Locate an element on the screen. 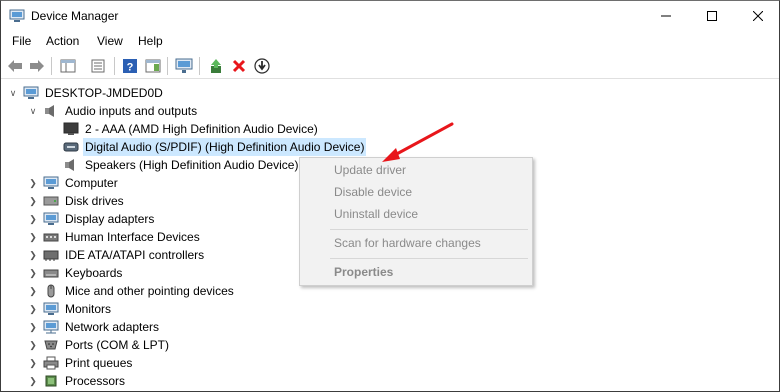 The height and width of the screenshot is (392, 780). help-icon: ? is located at coordinates (130, 66).